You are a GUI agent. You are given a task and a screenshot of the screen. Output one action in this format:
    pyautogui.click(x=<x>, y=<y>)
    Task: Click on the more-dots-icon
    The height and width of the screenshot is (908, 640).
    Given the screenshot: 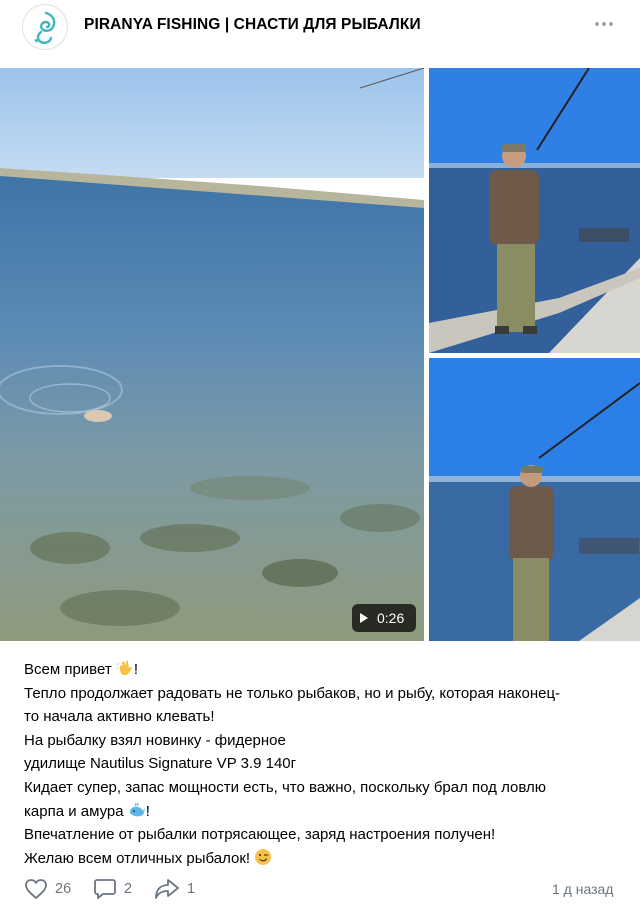 What is the action you would take?
    pyautogui.click(x=604, y=24)
    